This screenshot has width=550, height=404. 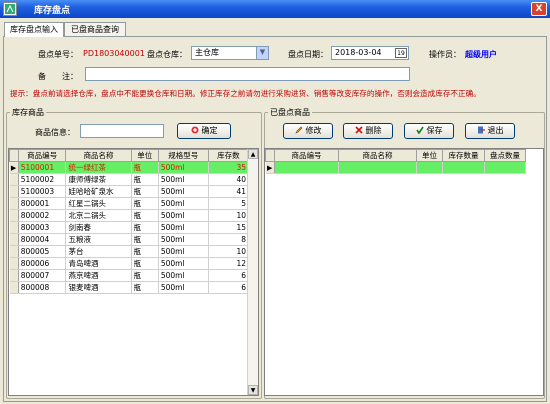 I want to click on table-cell: 5100001, so click(x=42, y=167).